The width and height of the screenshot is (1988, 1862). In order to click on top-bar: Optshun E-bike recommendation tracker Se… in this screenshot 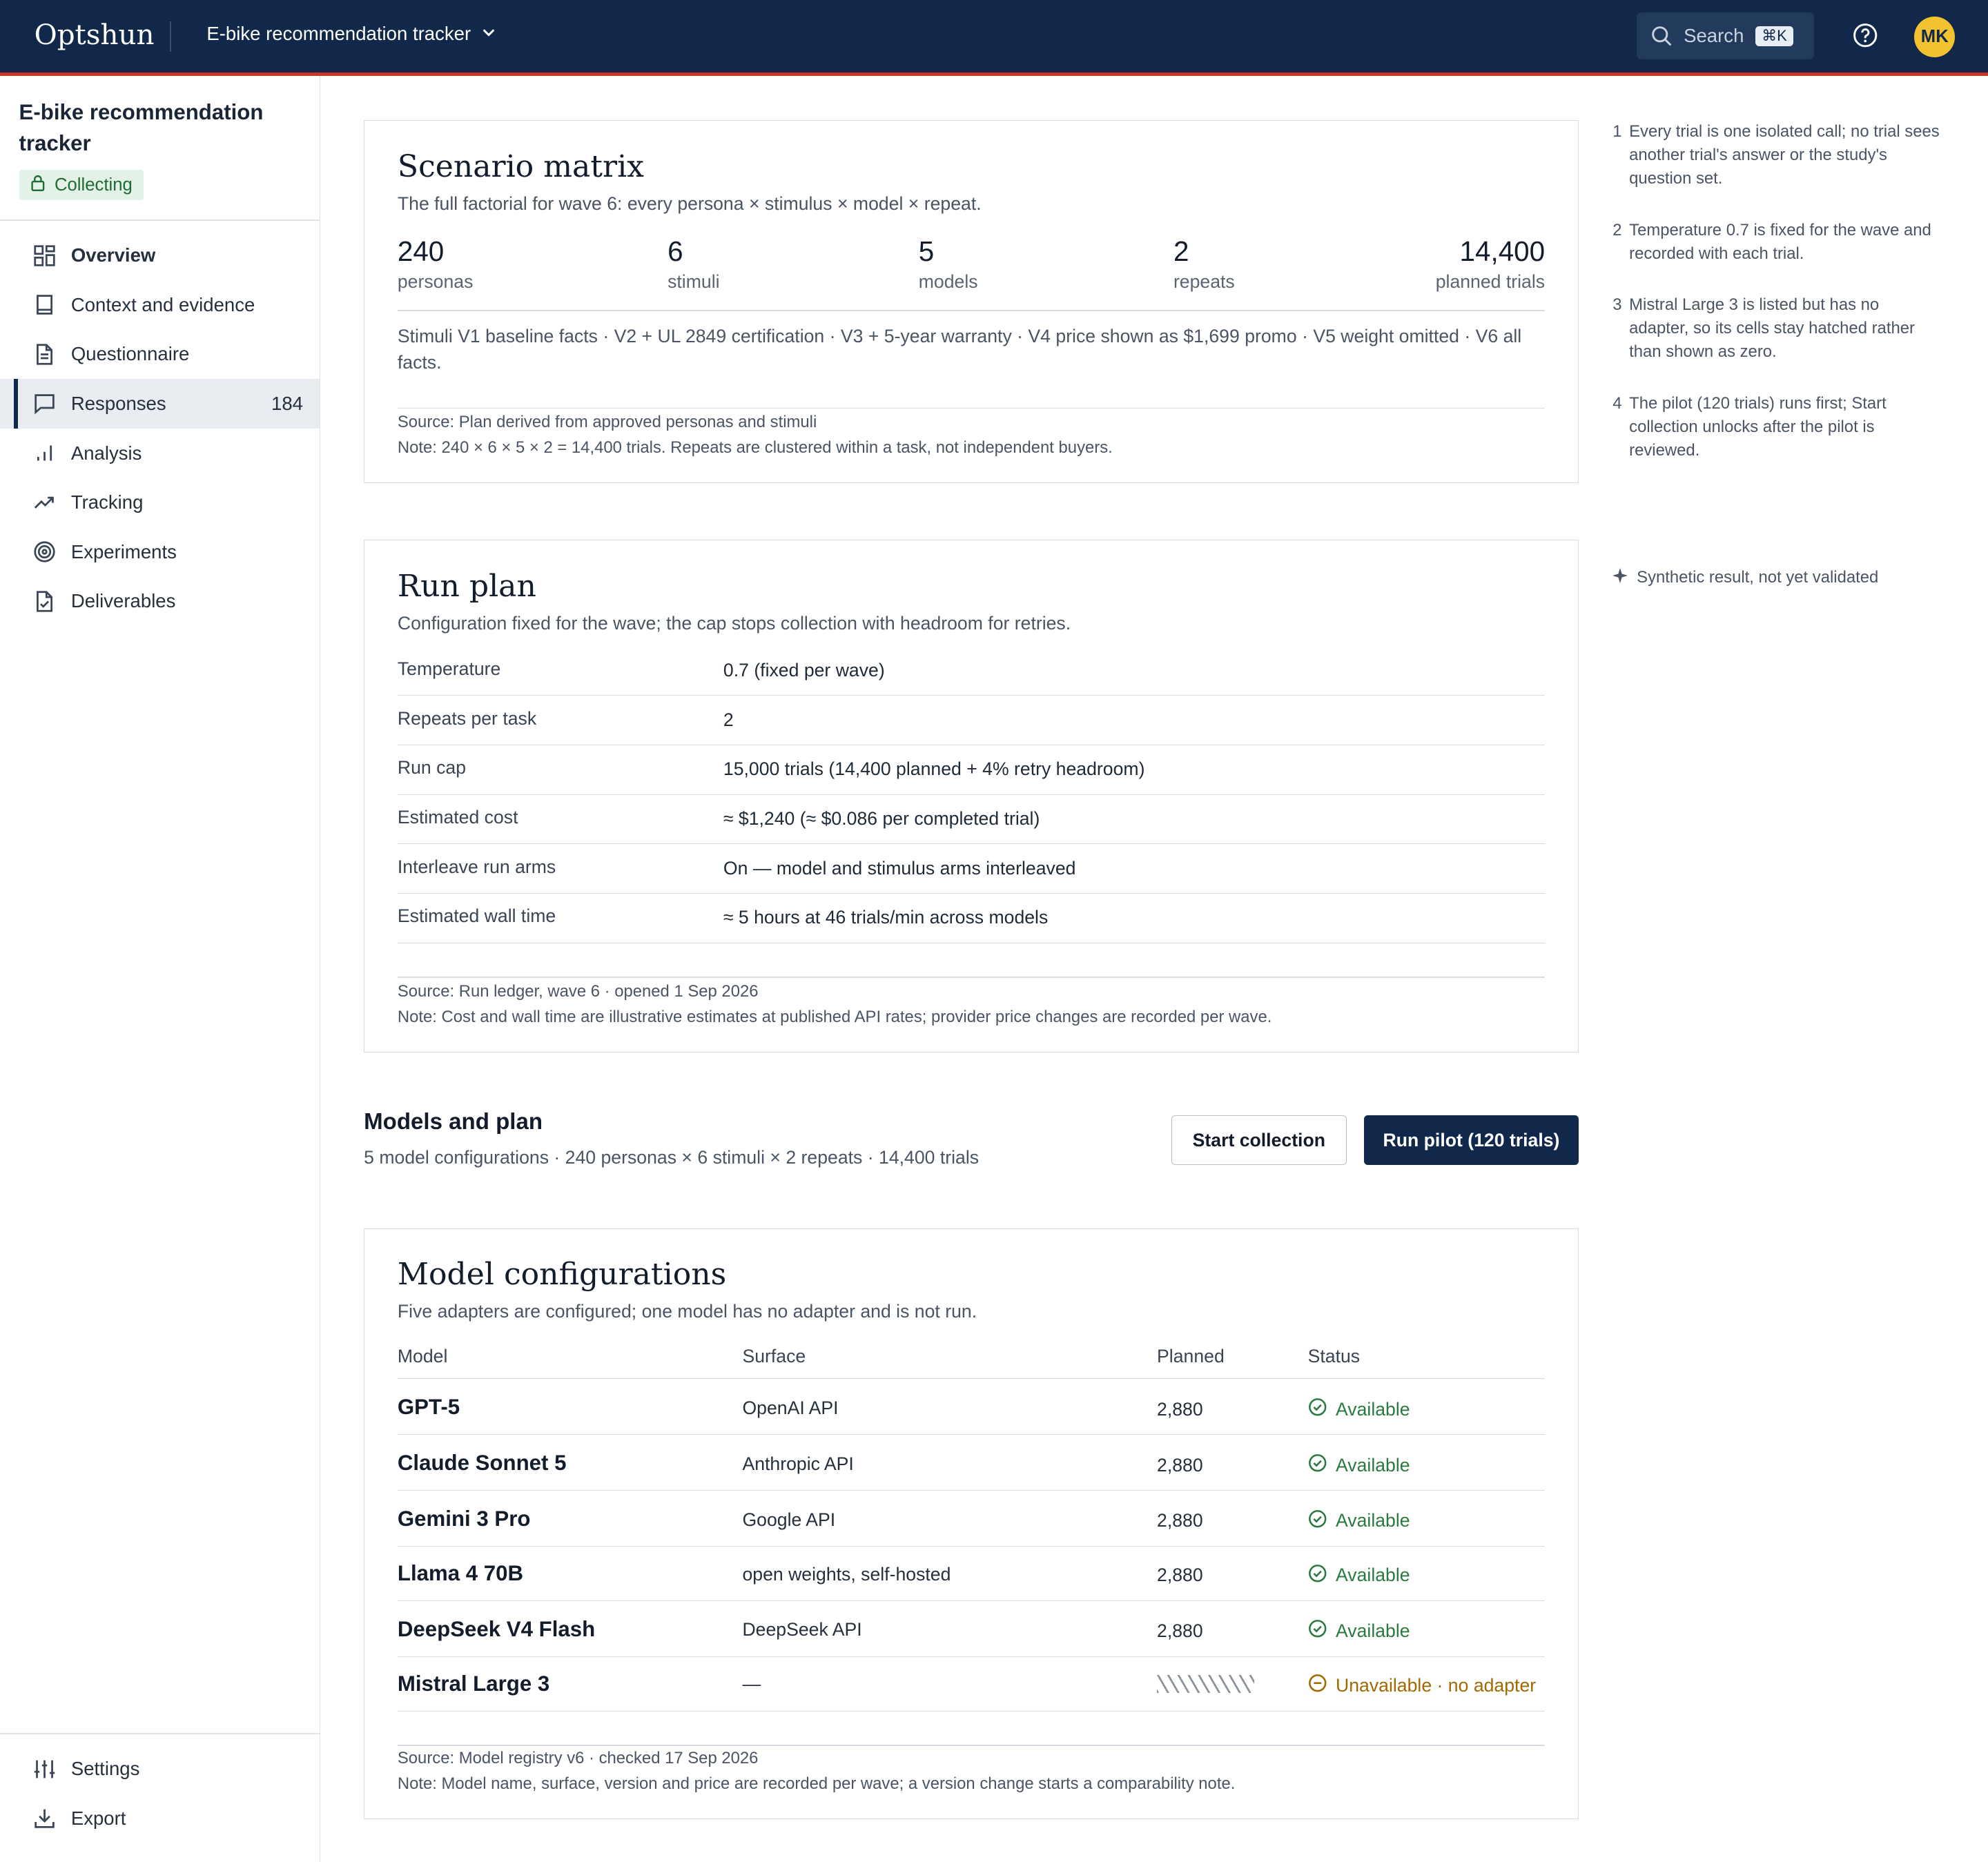, I will do `click(994, 38)`.